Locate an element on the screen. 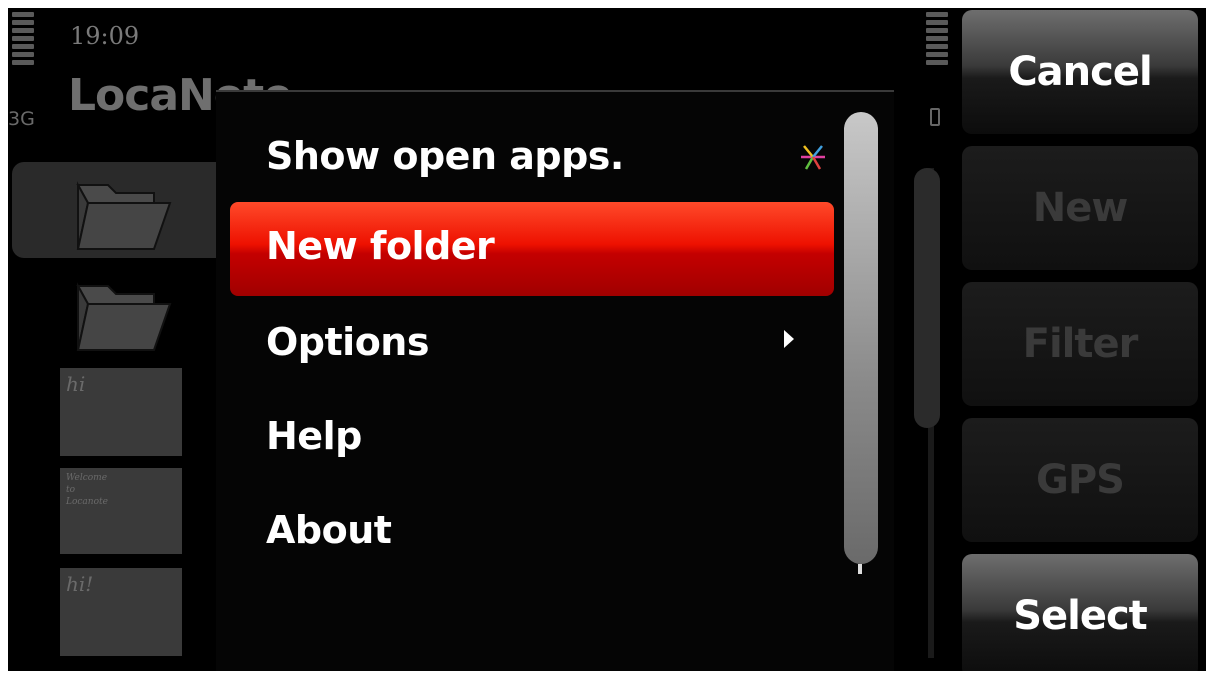  menu-item-label: Help is located at coordinates (314, 436).